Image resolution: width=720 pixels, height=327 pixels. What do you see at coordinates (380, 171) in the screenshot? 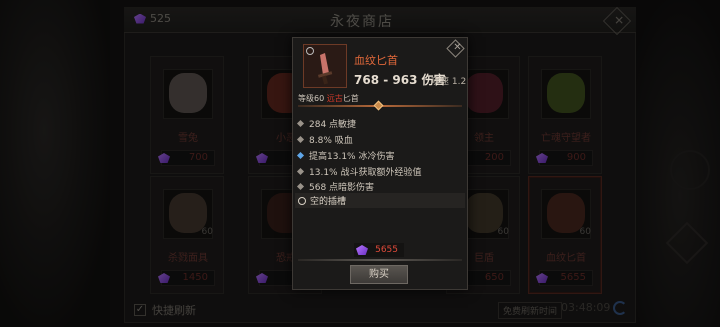
I see `item-stat: 13.1% 战斗获取额外经验值` at bounding box center [380, 171].